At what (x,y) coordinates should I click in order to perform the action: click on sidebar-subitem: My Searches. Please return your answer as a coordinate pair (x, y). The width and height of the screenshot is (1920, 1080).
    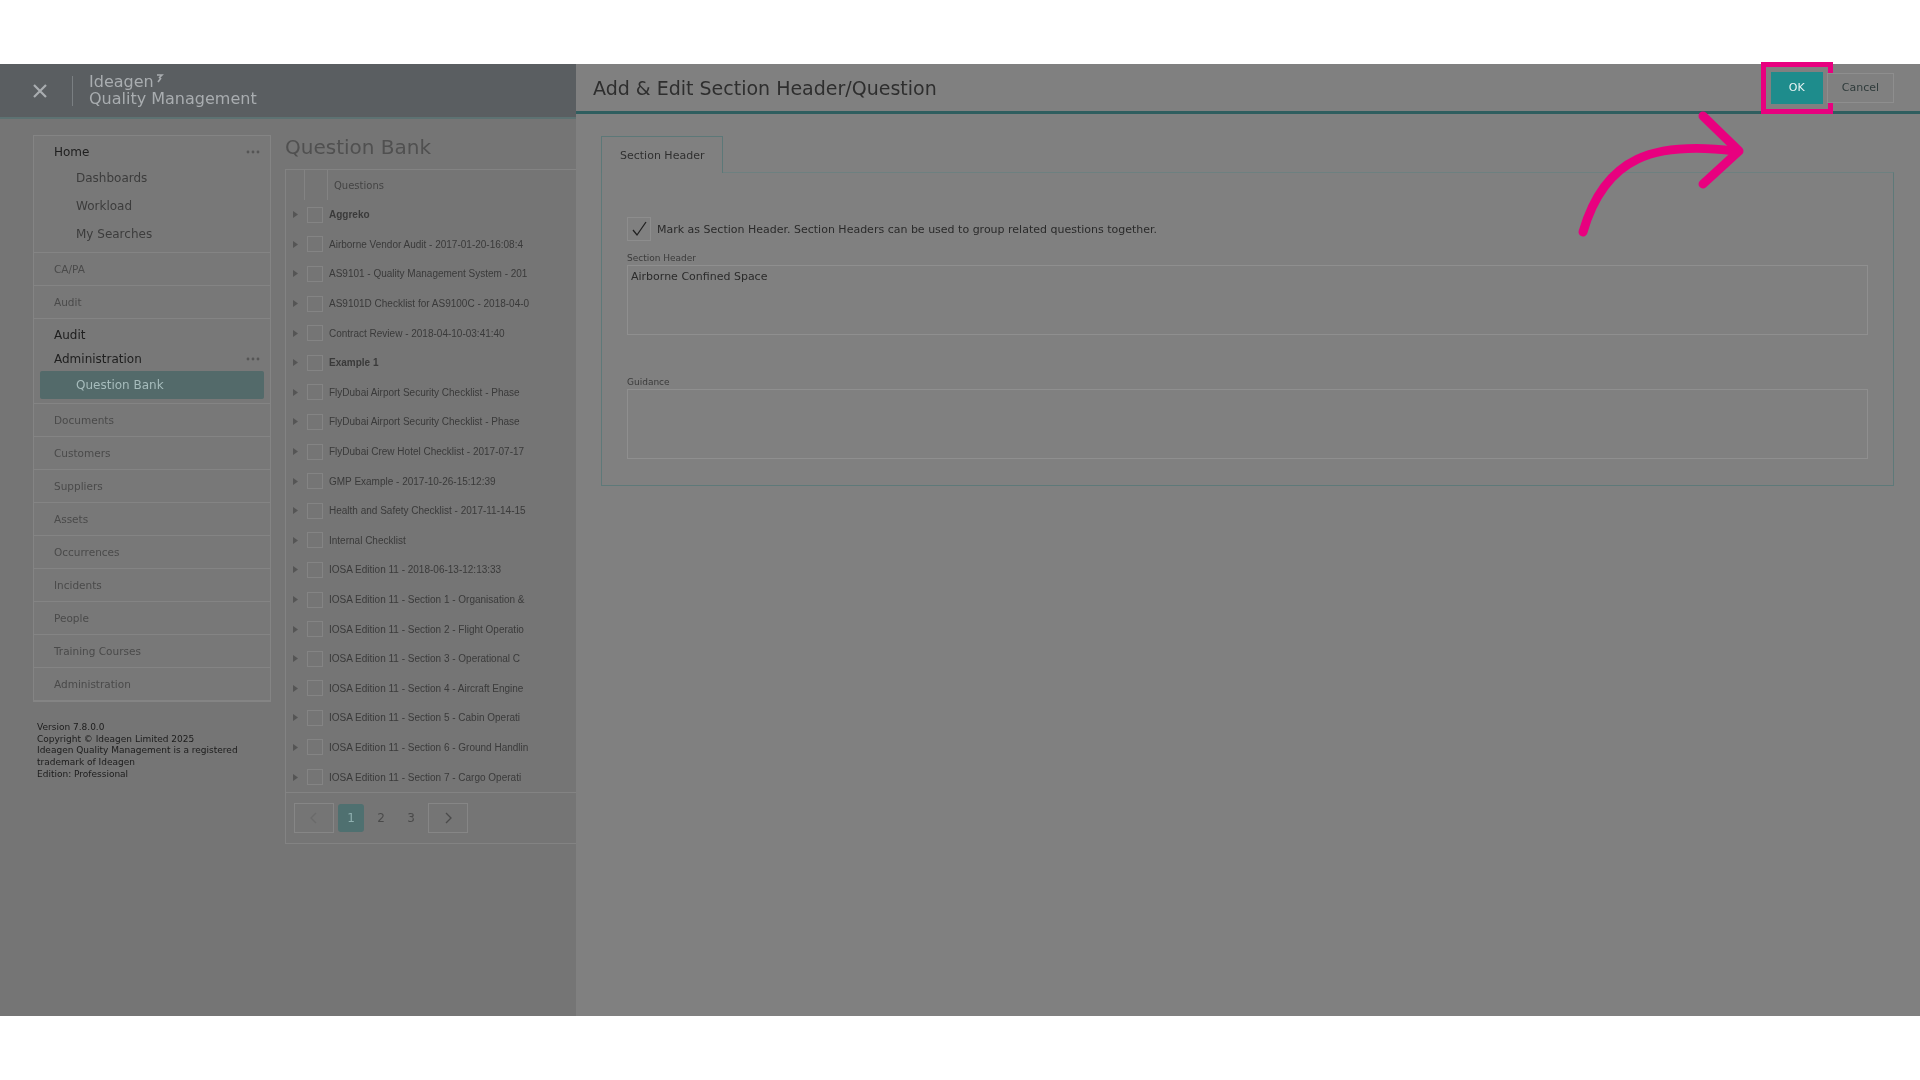
    Looking at the image, I should click on (152, 234).